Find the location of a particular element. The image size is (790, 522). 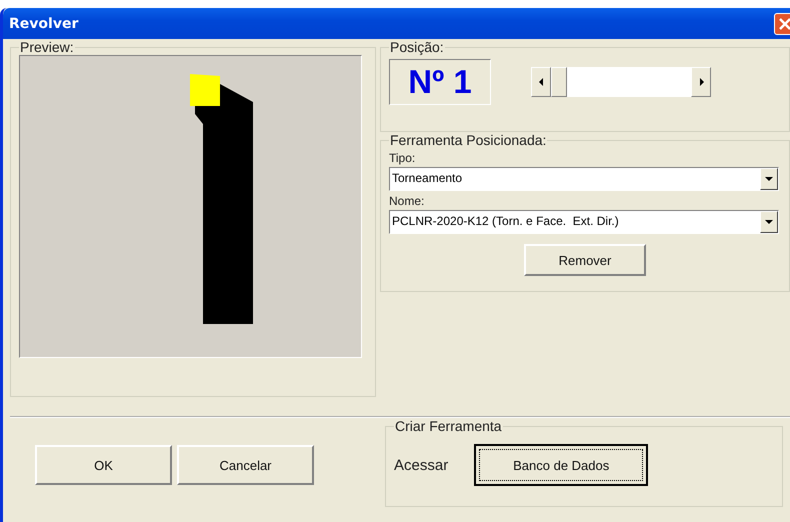

position-number: Nº 1 is located at coordinates (440, 82).